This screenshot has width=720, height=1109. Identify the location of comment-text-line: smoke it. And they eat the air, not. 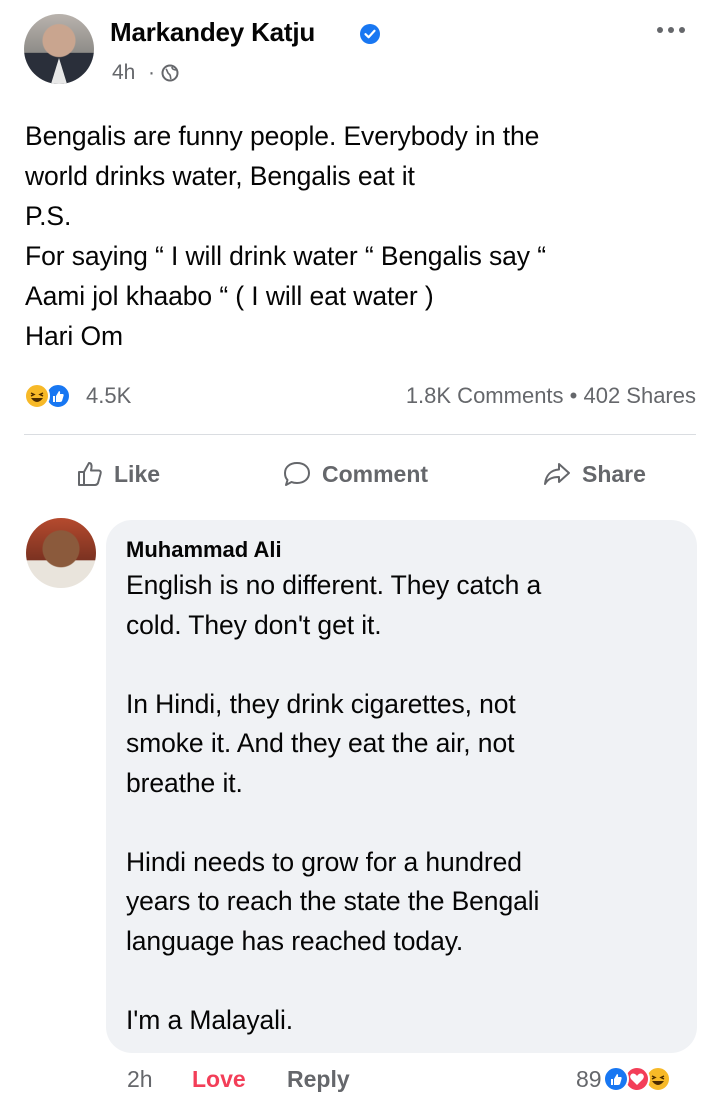
(320, 743).